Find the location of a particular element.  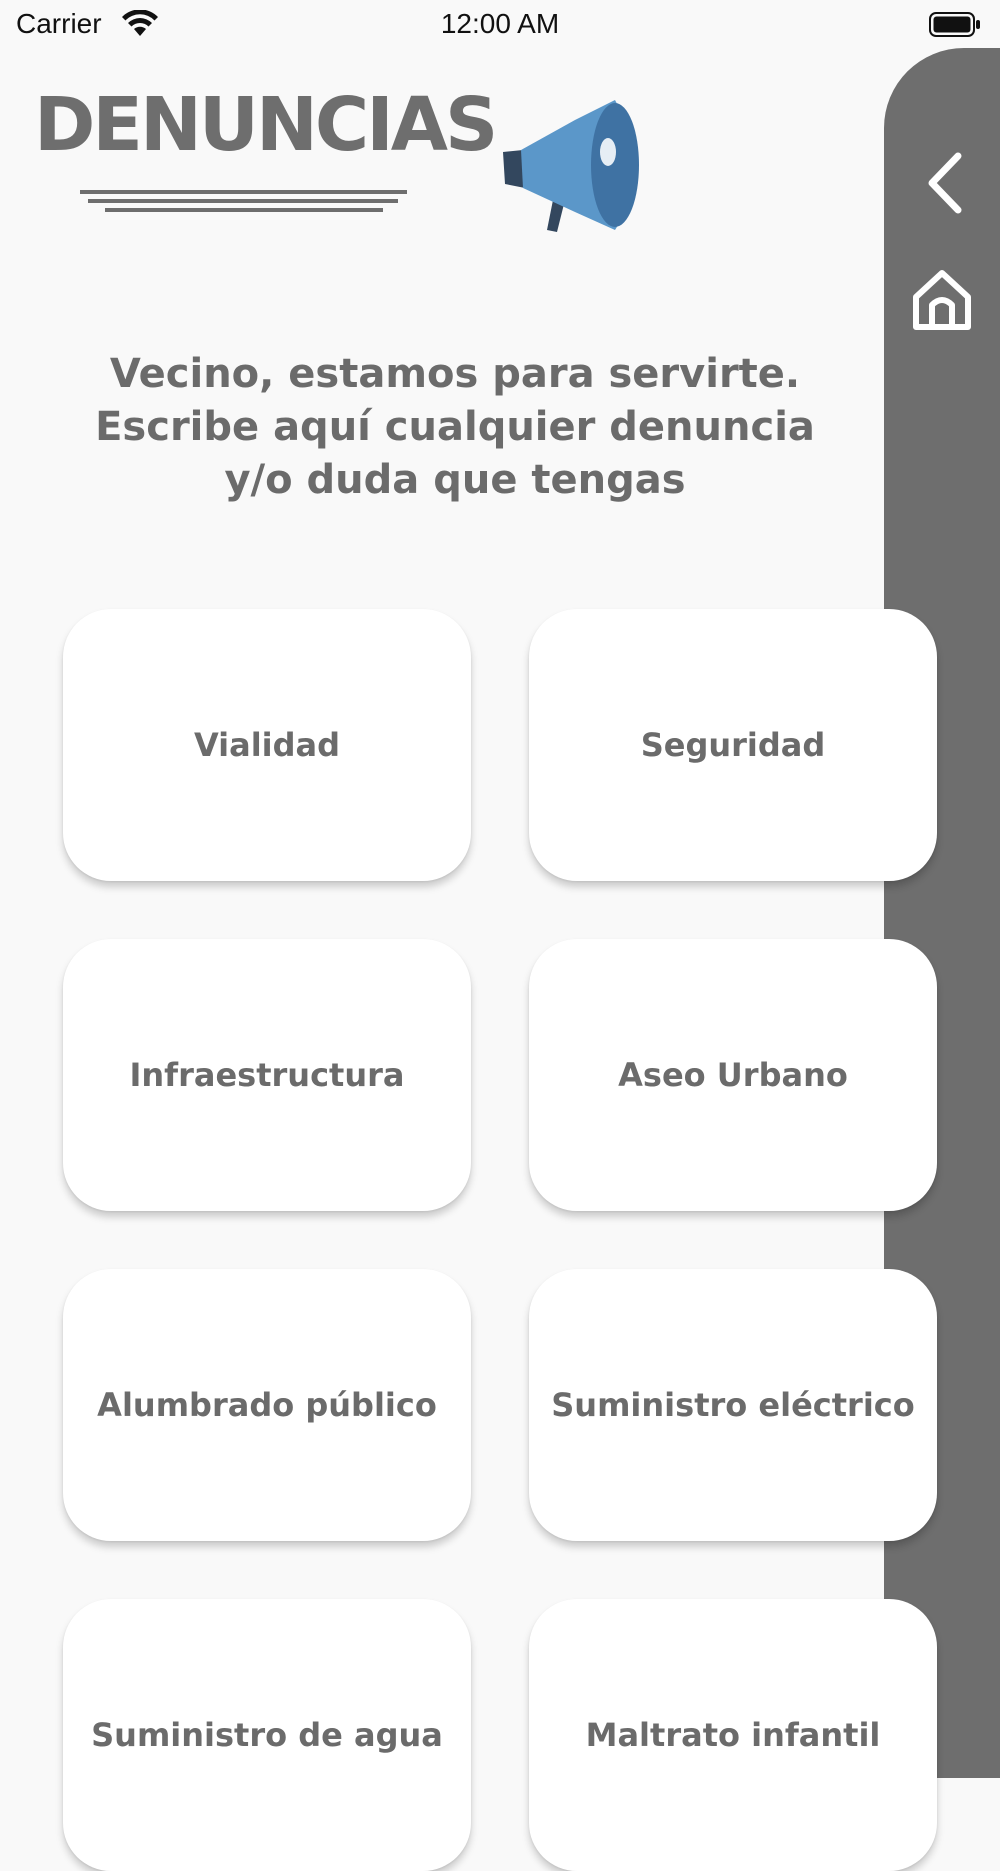

battery-icon is located at coordinates (954, 24).